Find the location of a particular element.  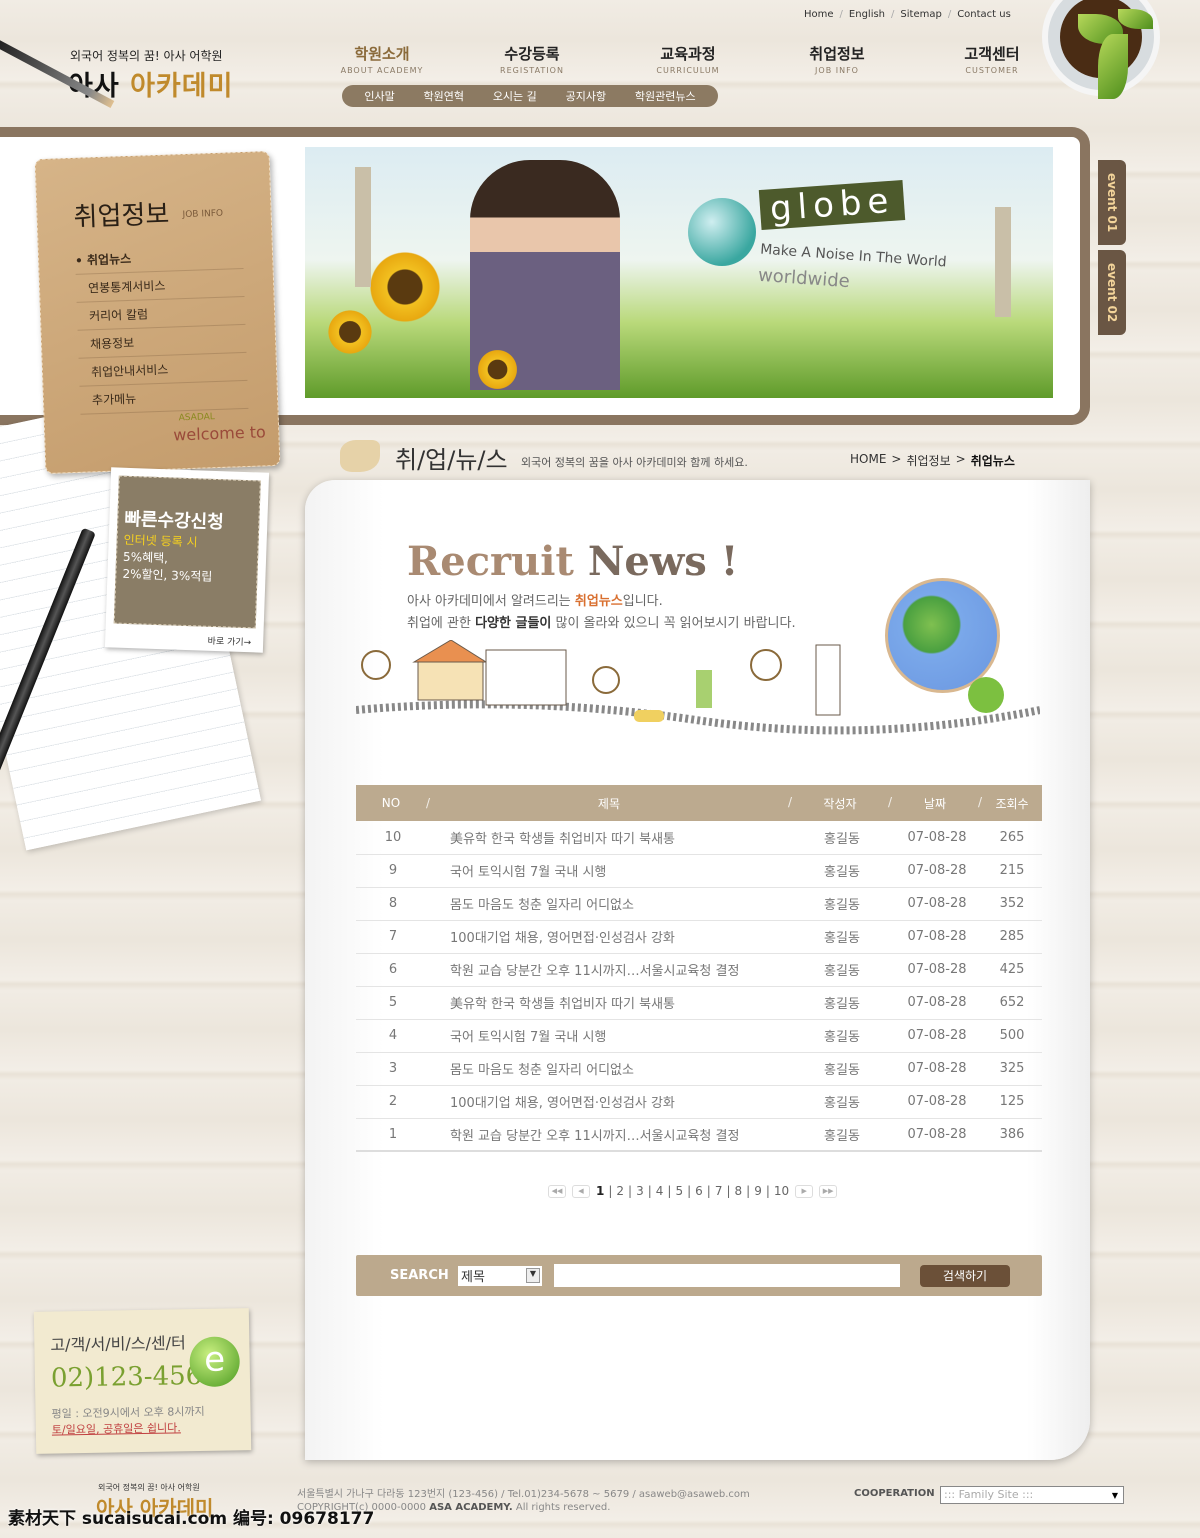

table-row: 4 국어 토익시험 7월 국내 시행 홍길동 07-08-28 500 is located at coordinates (699, 1036).